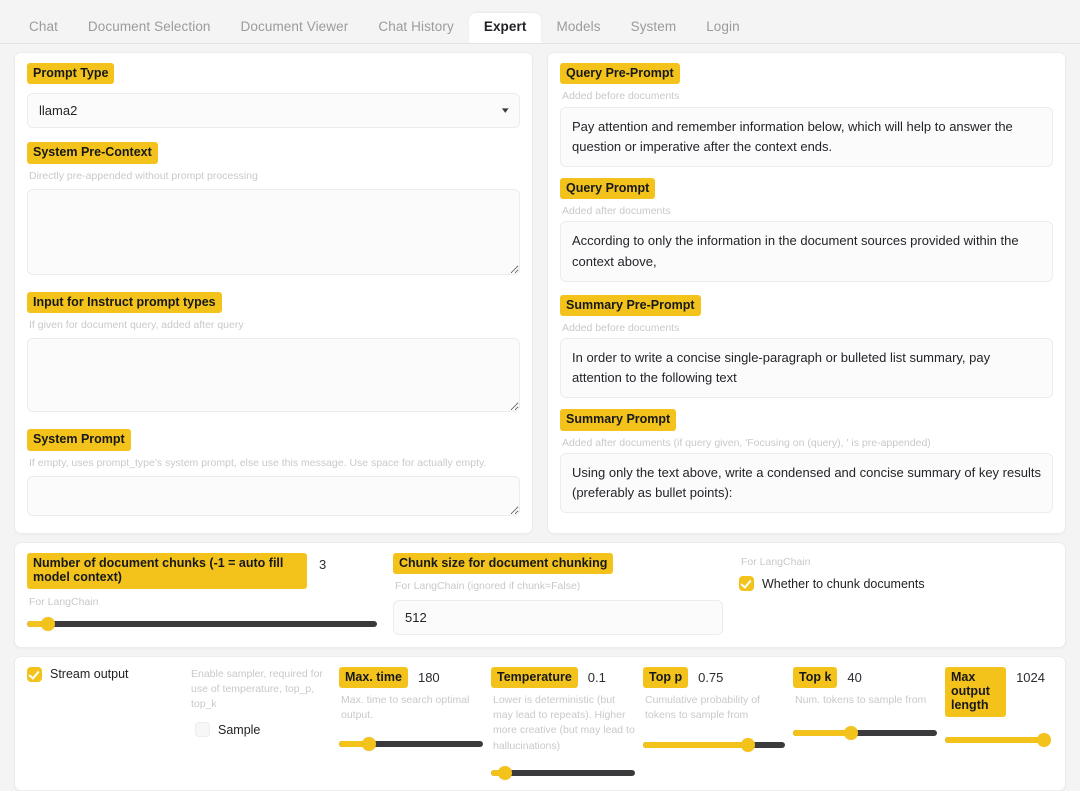 The image size is (1080, 791). Describe the element at coordinates (558, 617) in the screenshot. I see `chunk-size-input: 512` at that location.